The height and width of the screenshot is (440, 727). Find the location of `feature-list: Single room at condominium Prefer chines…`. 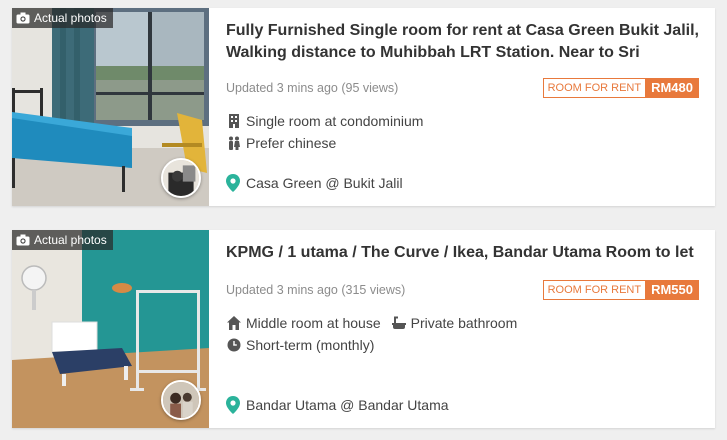

feature-list: Single room at condominium Prefer chines… is located at coordinates (462, 132).